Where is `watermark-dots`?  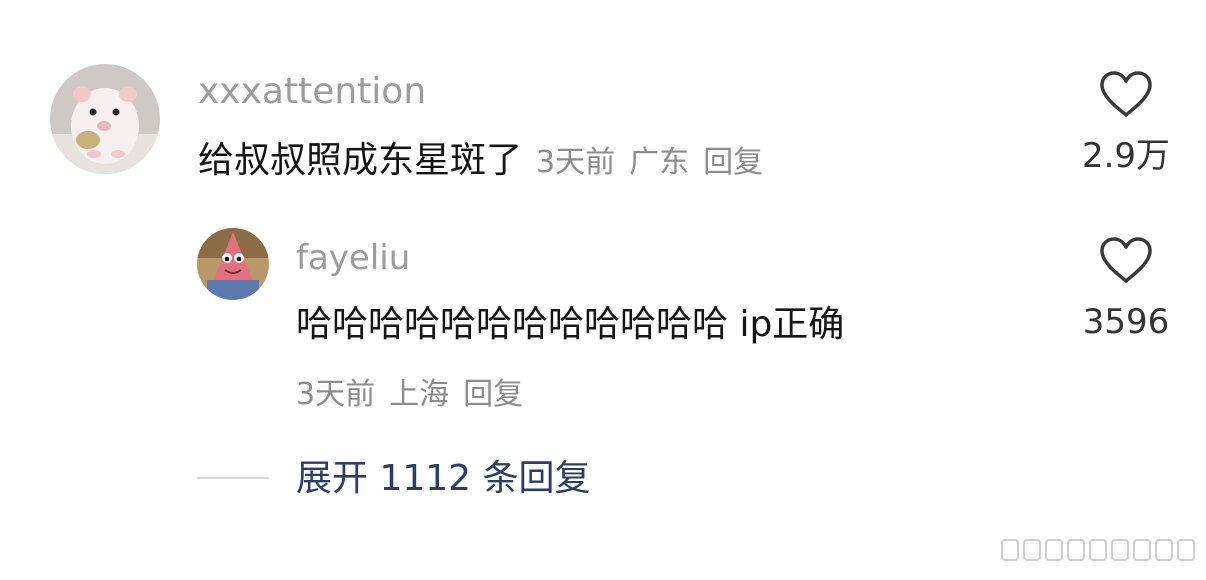
watermark-dots is located at coordinates (1098, 550).